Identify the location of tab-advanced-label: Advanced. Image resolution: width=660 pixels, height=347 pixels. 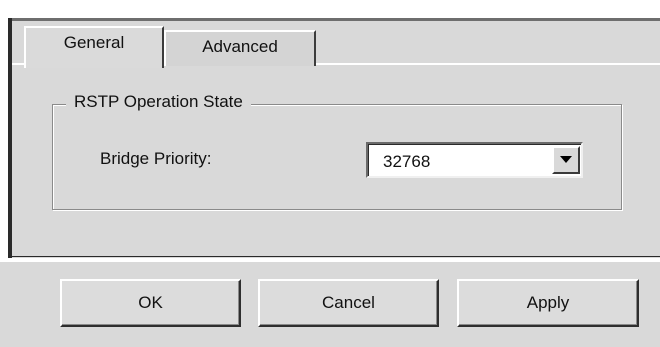
(240, 46).